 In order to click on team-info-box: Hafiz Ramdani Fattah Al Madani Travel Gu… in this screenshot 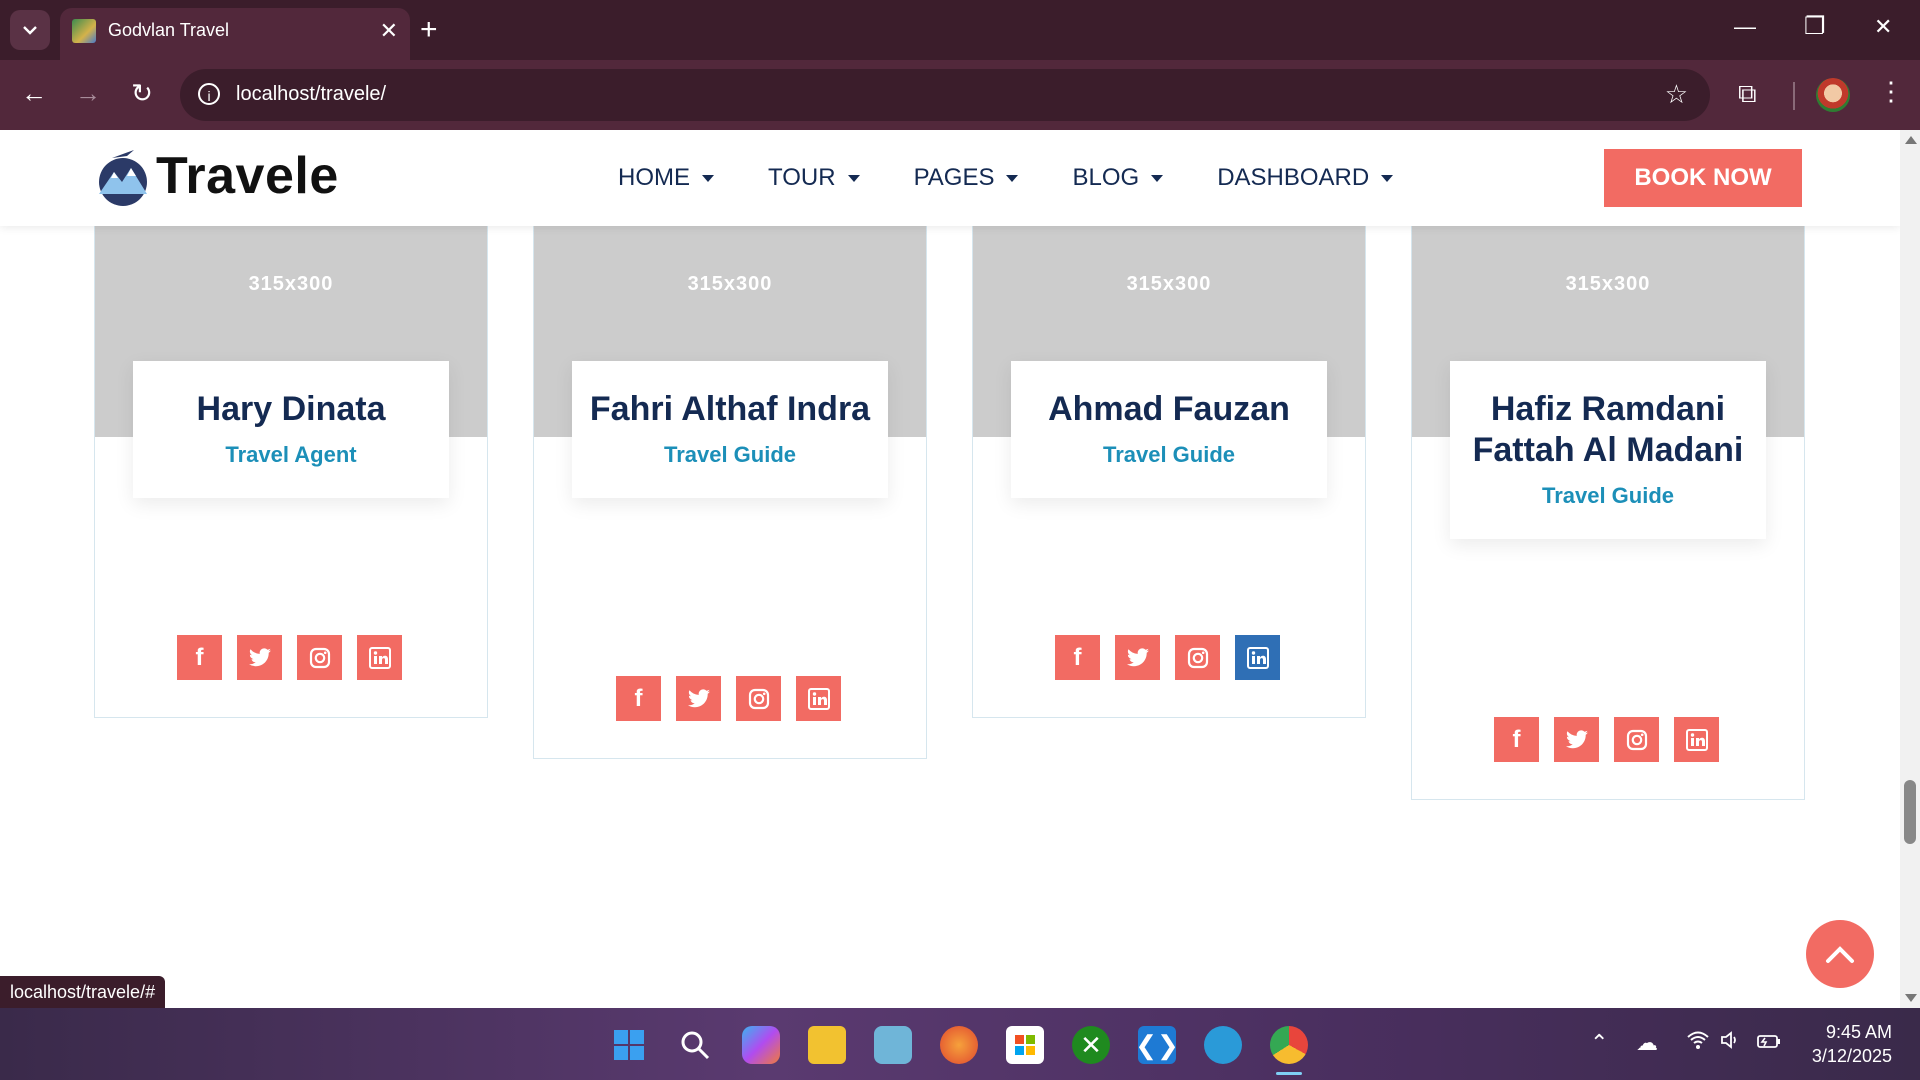, I will do `click(1608, 450)`.